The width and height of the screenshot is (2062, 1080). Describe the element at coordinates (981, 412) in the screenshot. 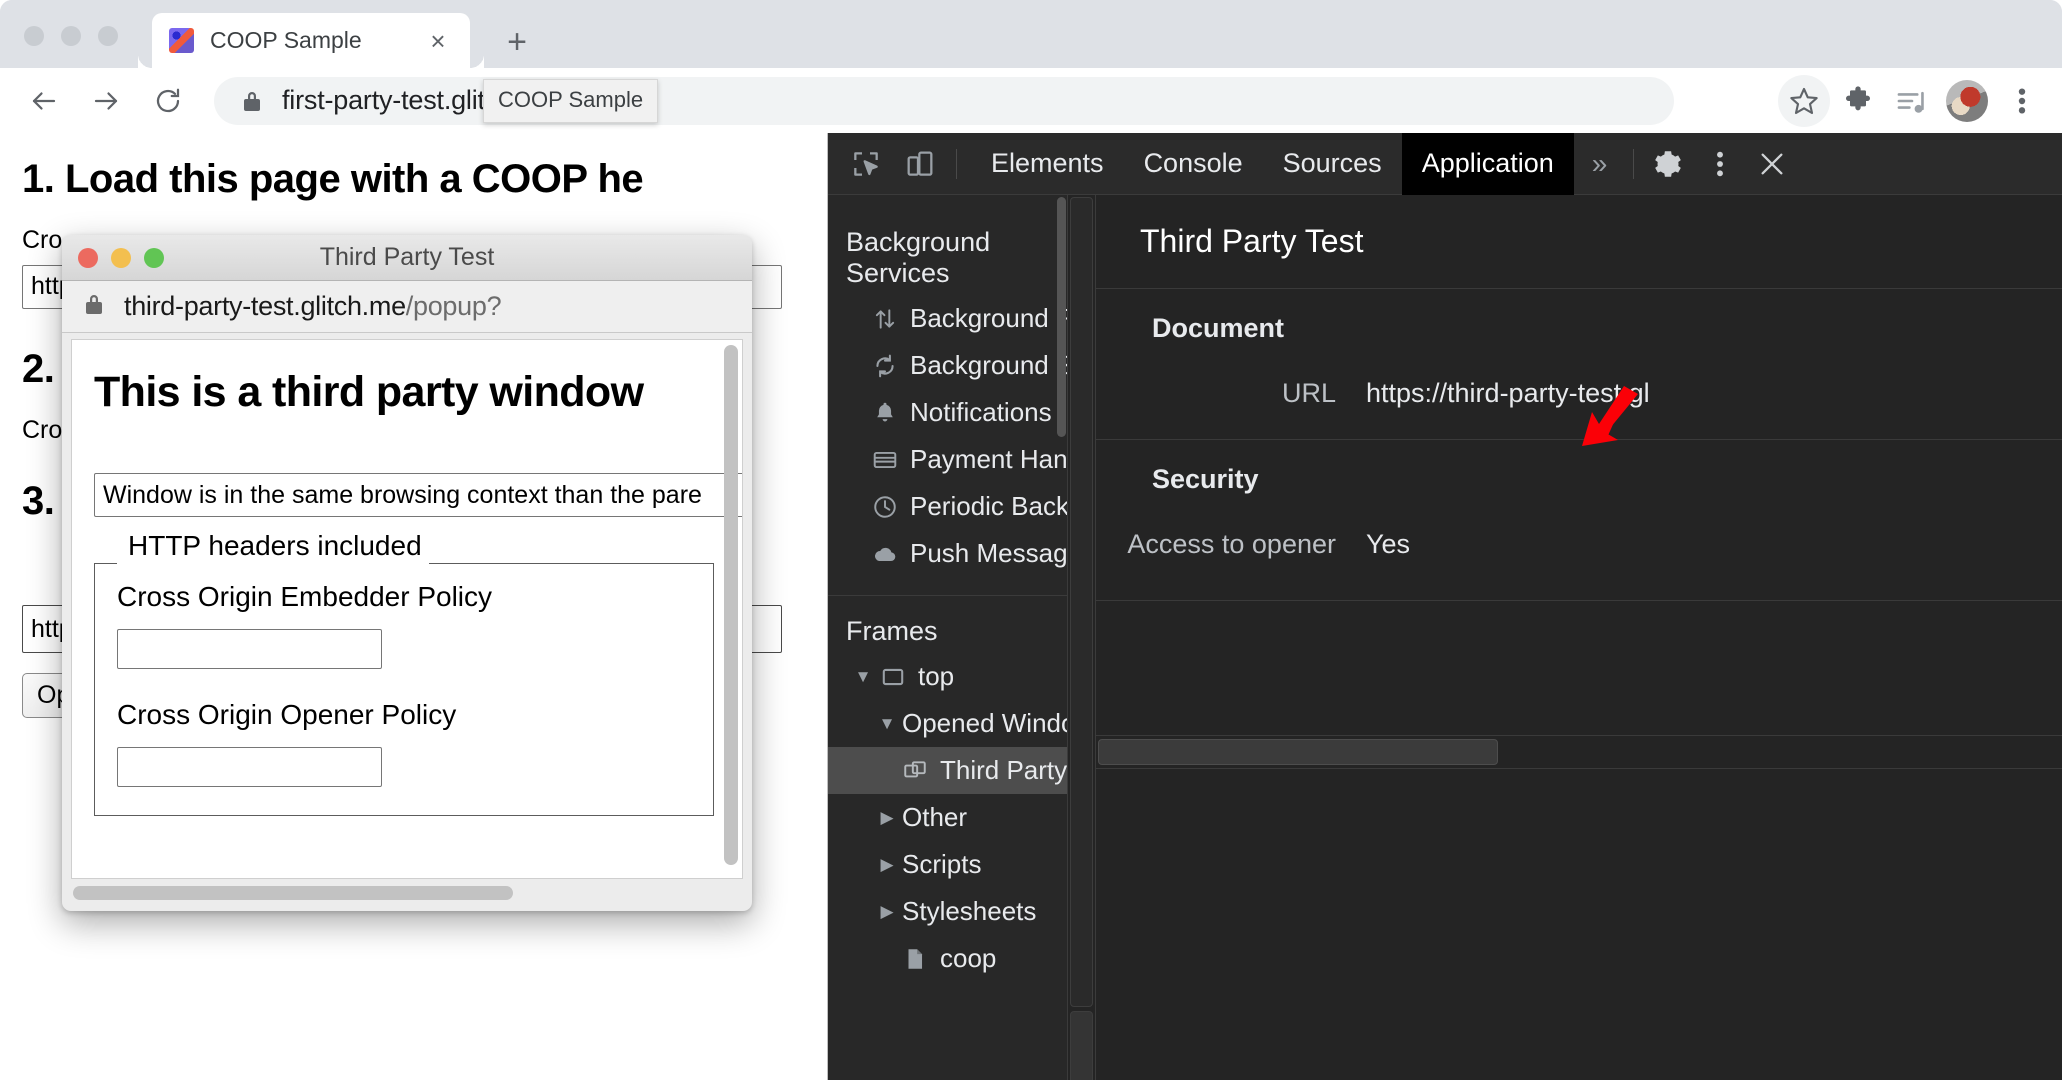

I see `sidebar-item-label: Notifications` at that location.